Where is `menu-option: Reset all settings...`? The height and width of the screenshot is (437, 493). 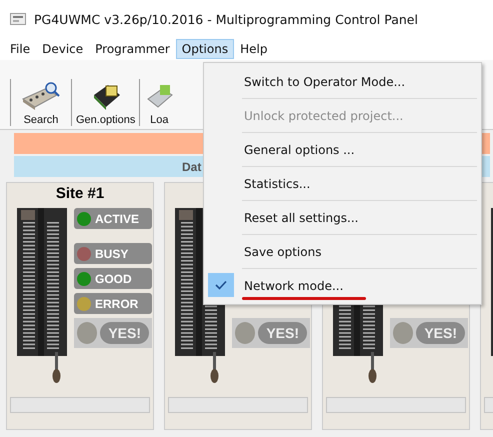
menu-option: Reset all settings... is located at coordinates (342, 217).